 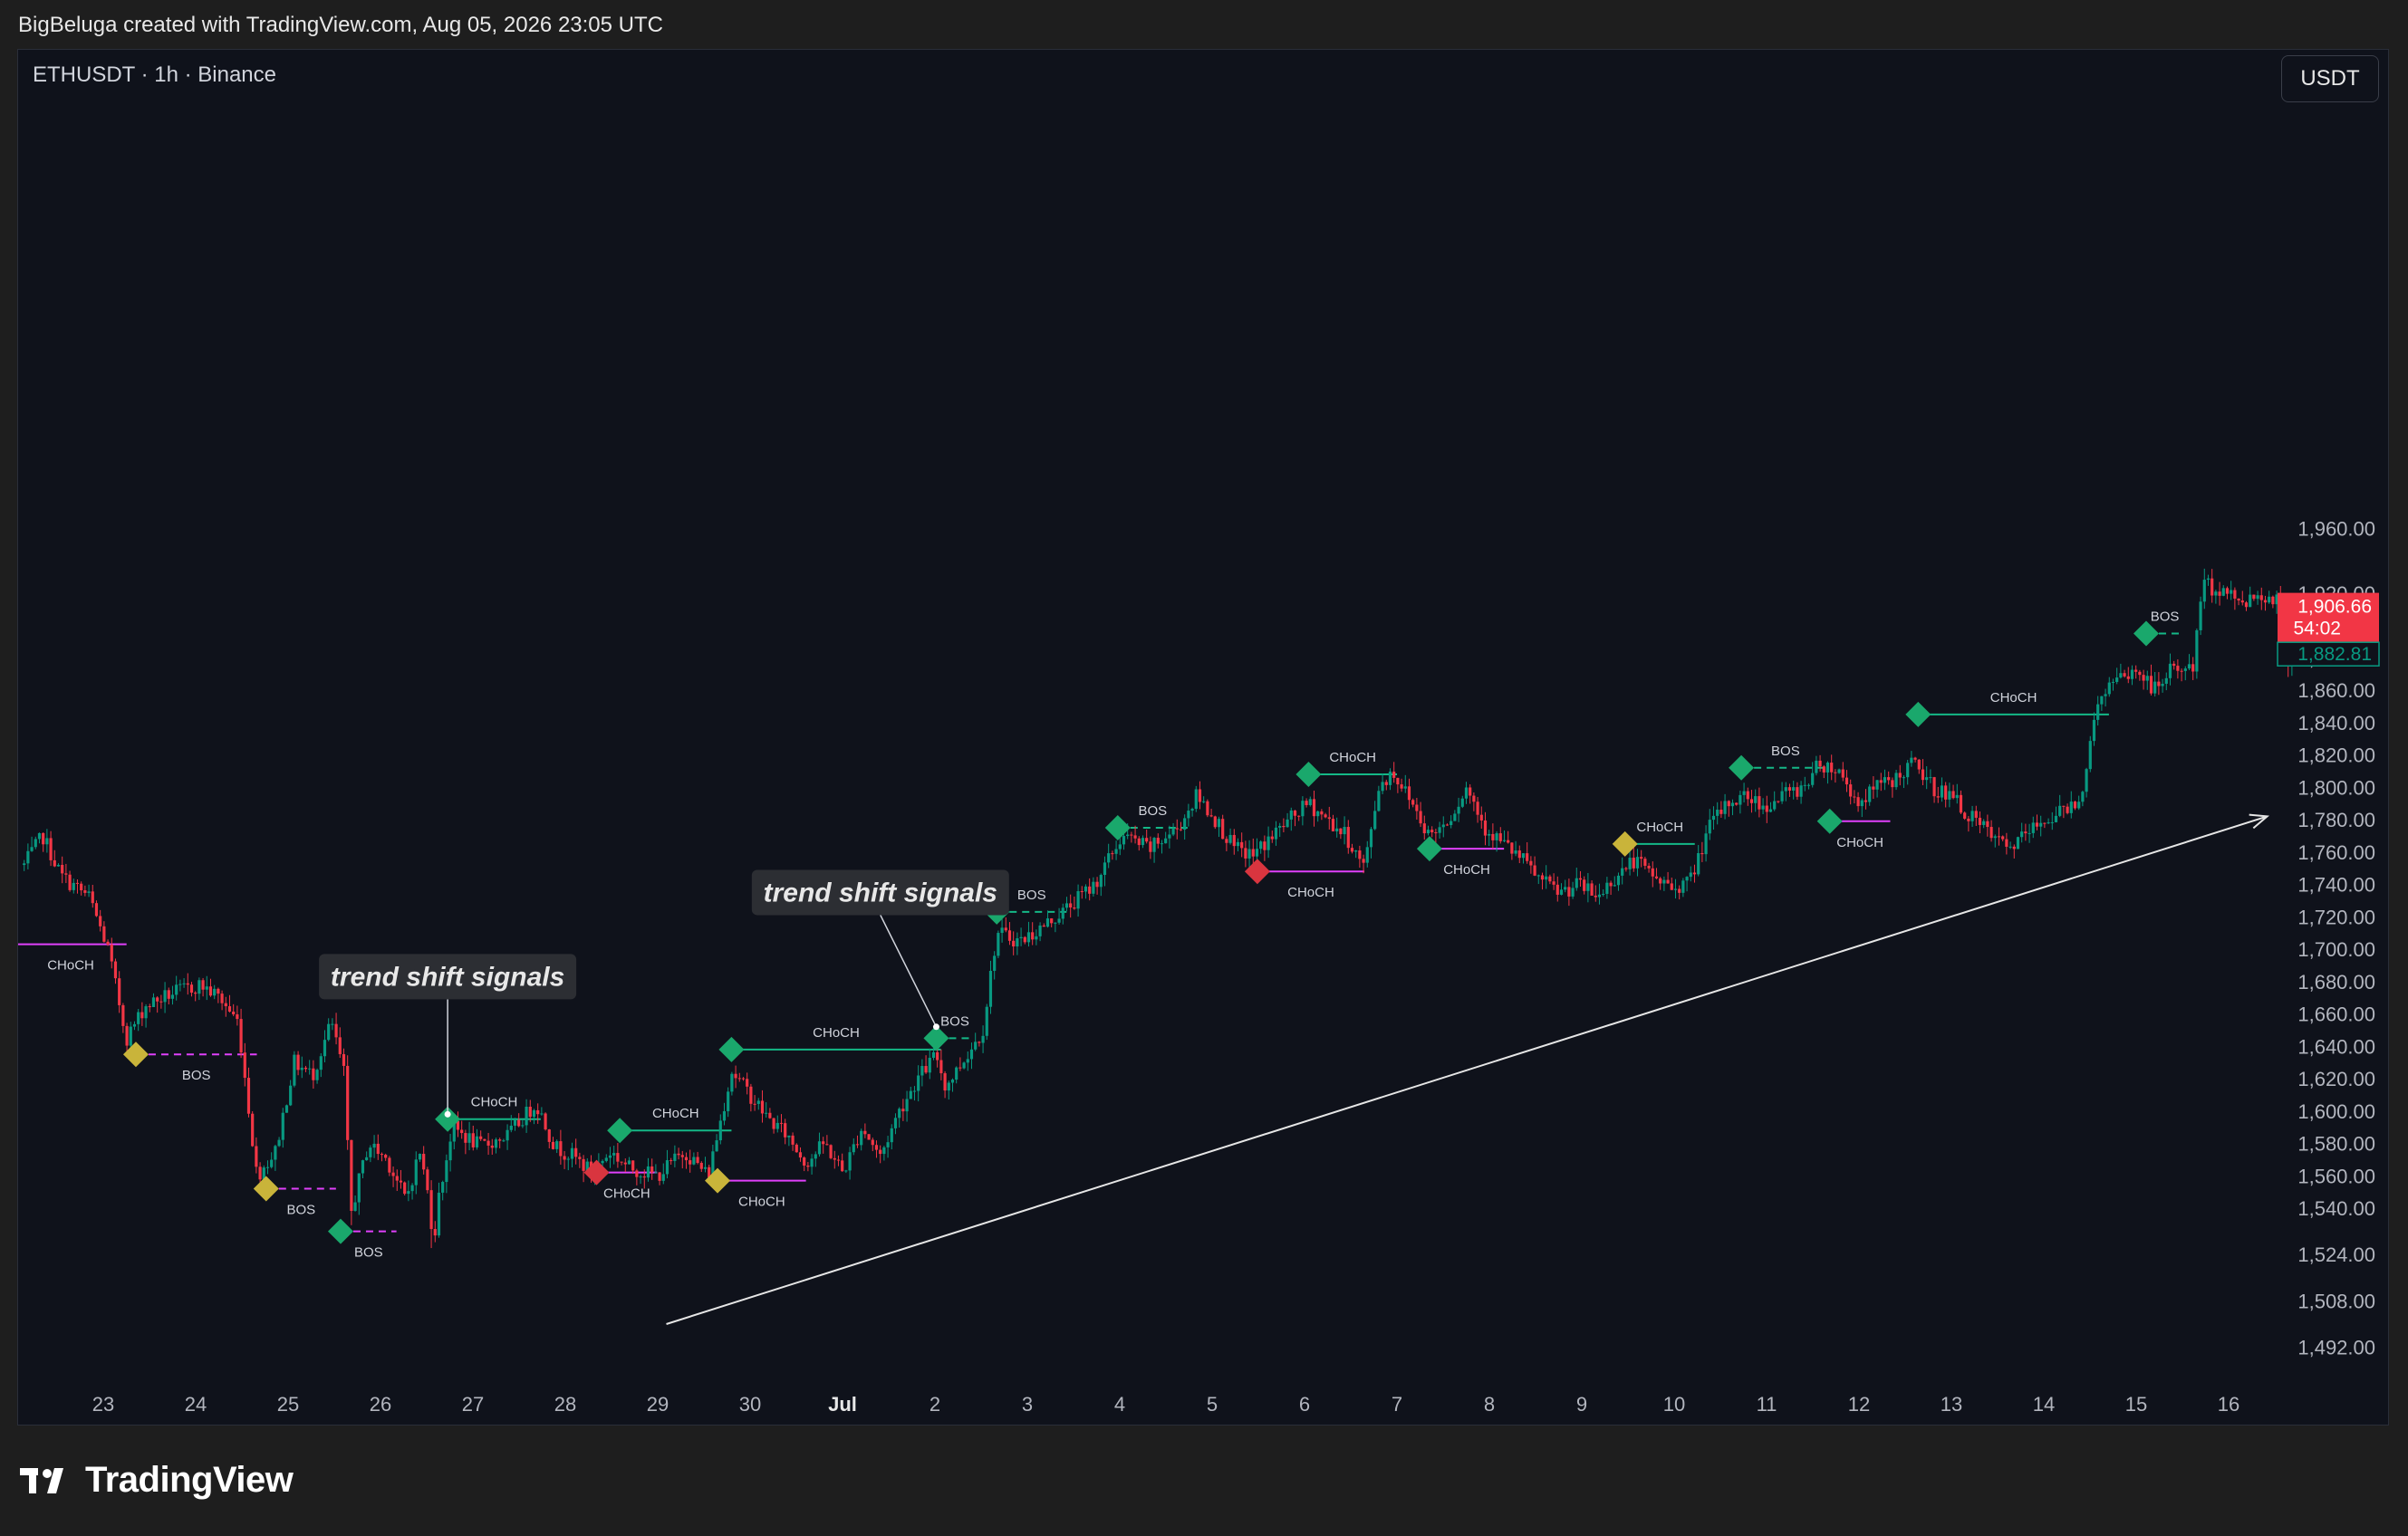 What do you see at coordinates (2336, 1015) in the screenshot?
I see `y-tick-label: 1,660.00` at bounding box center [2336, 1015].